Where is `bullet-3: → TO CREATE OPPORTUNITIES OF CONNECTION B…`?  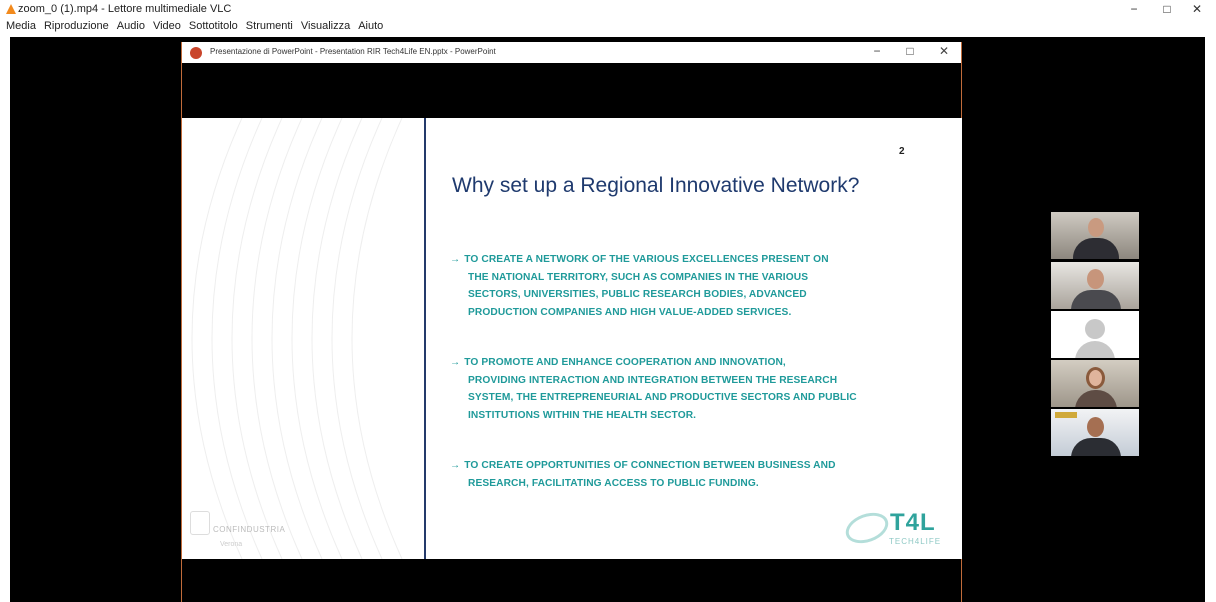 bullet-3: → TO CREATE OPPORTUNITIES OF CONNECTION B… is located at coordinates (660, 474).